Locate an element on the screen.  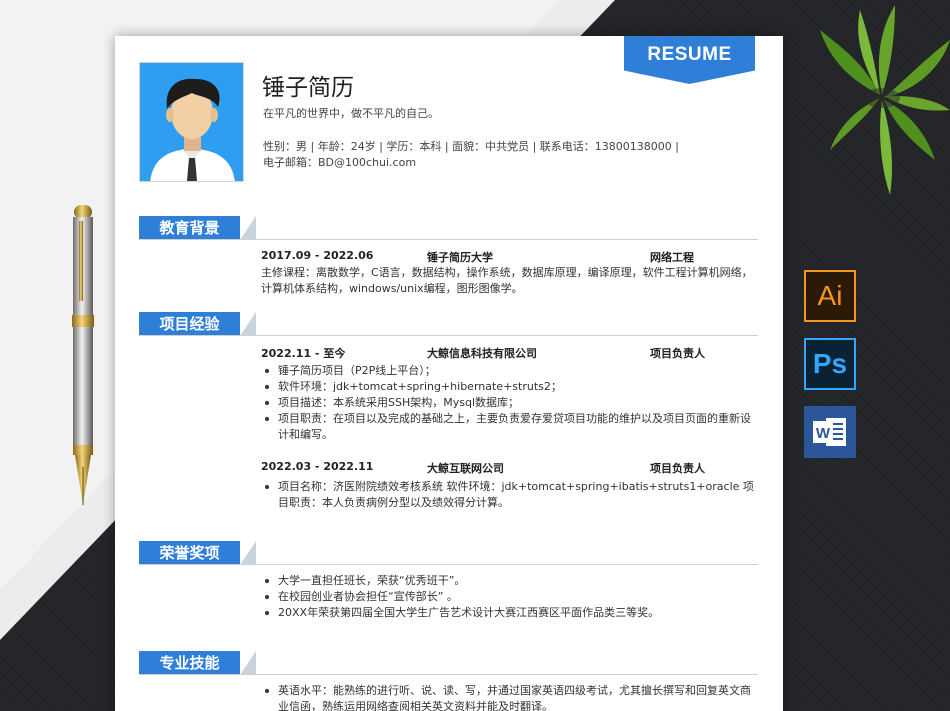
illustrator-icon: Ai is located at coordinates (830, 296).